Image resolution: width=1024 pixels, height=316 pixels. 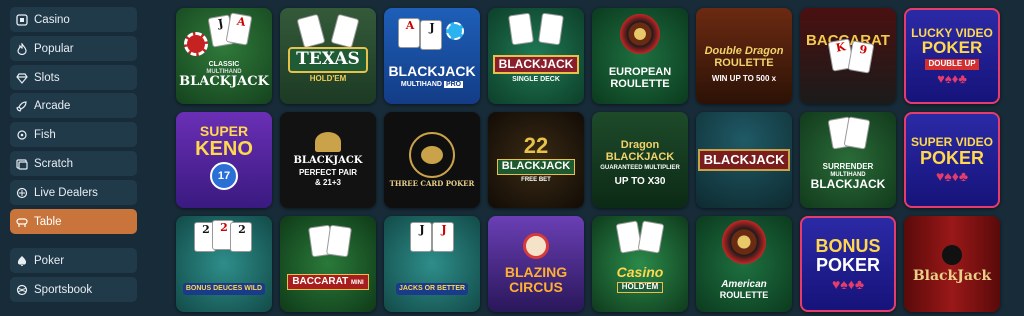 I want to click on clown-icon, so click(x=536, y=246).